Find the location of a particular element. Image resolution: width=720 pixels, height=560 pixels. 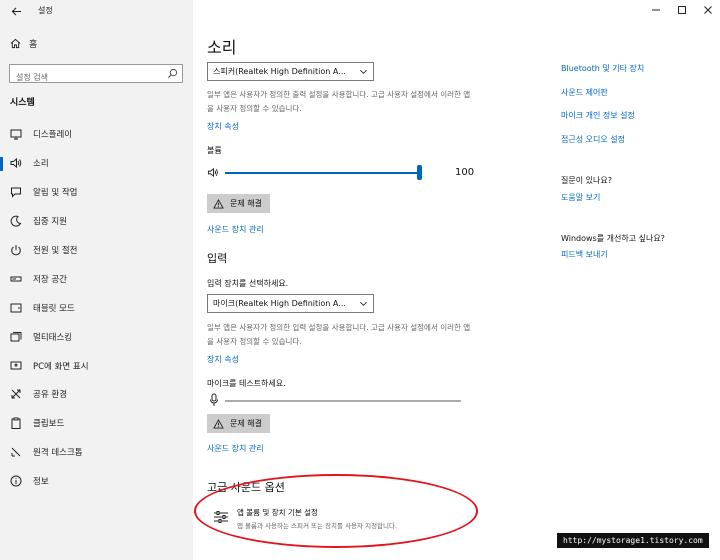

sidebar-item-label: 클립보드 is located at coordinates (49, 424).